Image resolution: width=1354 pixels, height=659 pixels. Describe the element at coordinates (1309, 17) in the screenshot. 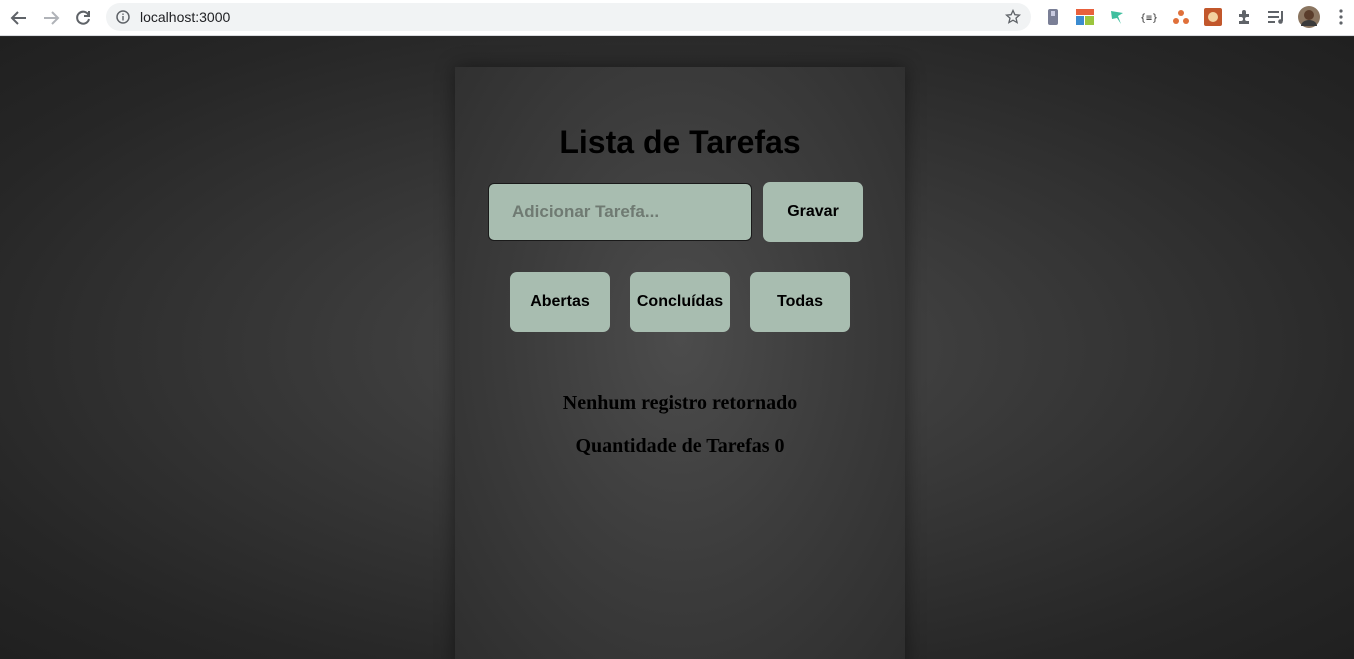

I see `profile-avatar` at that location.